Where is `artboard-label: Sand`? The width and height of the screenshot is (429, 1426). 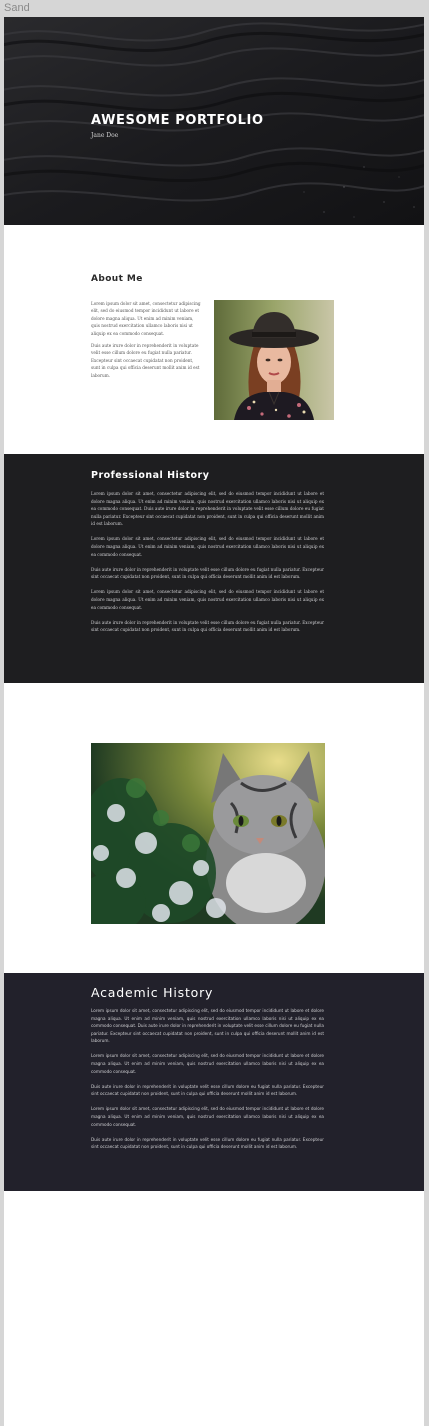 artboard-label: Sand is located at coordinates (17, 8).